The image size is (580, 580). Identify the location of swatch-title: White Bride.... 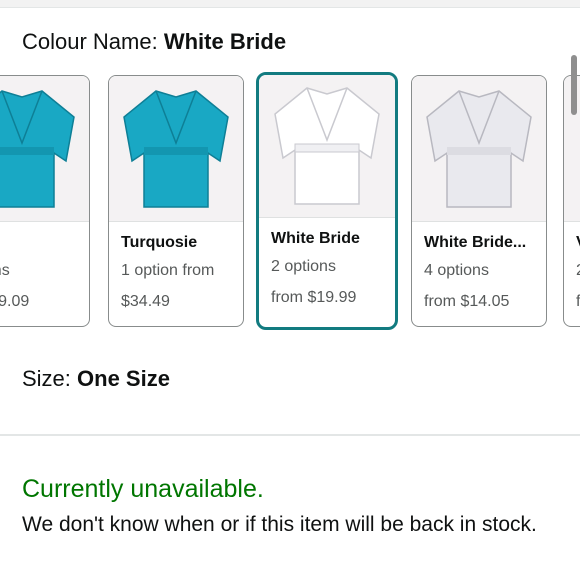
(475, 242).